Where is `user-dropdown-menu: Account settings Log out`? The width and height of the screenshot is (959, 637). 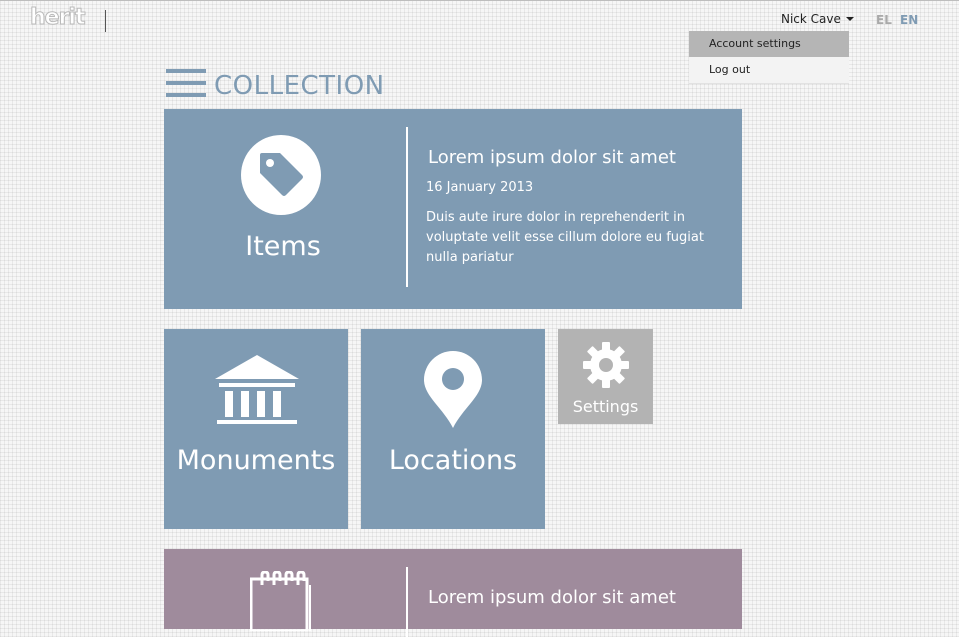
user-dropdown-menu: Account settings Log out is located at coordinates (769, 57).